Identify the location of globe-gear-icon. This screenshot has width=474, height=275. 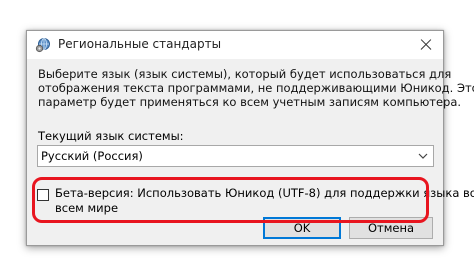
(43, 45).